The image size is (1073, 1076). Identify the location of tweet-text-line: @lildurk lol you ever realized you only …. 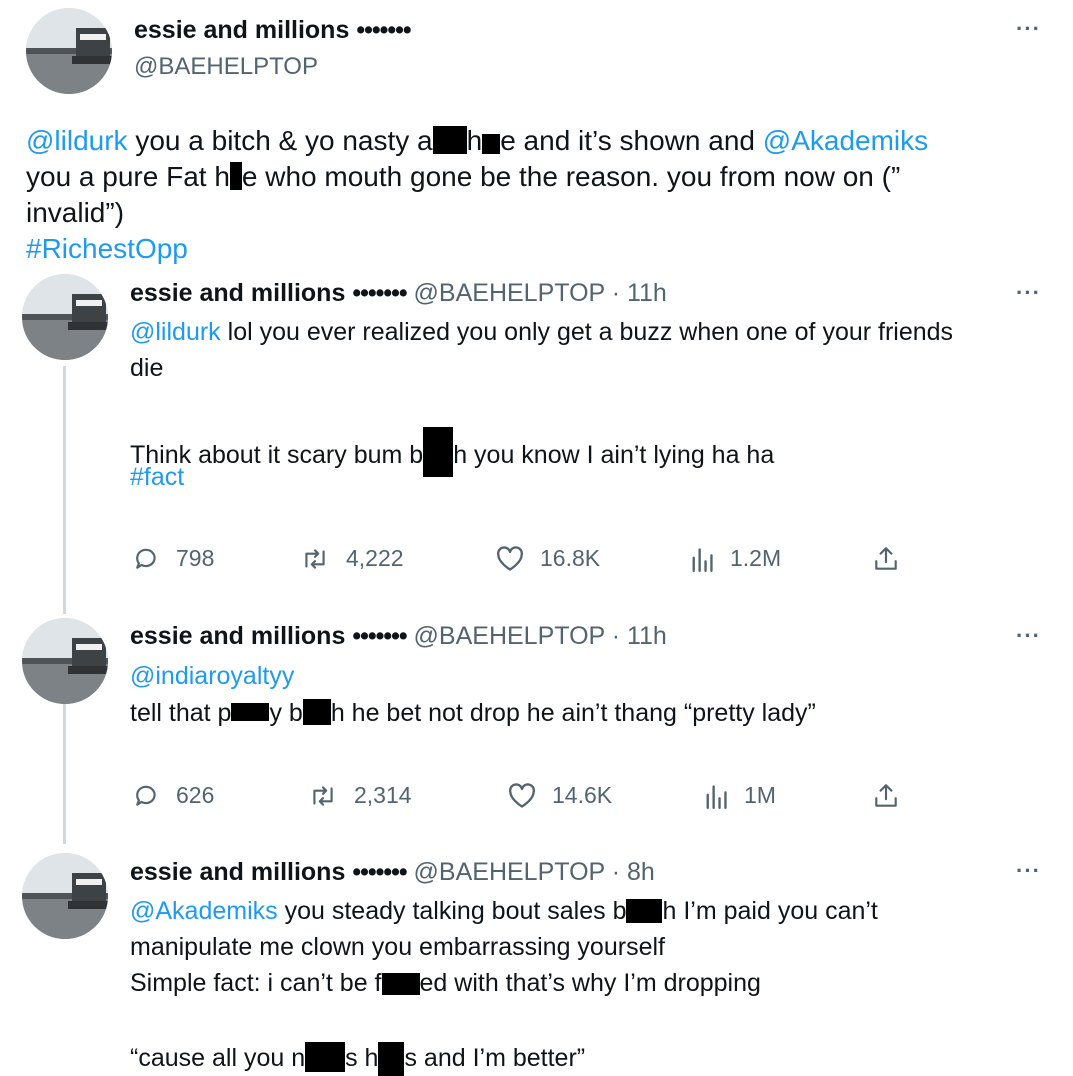
(542, 332).